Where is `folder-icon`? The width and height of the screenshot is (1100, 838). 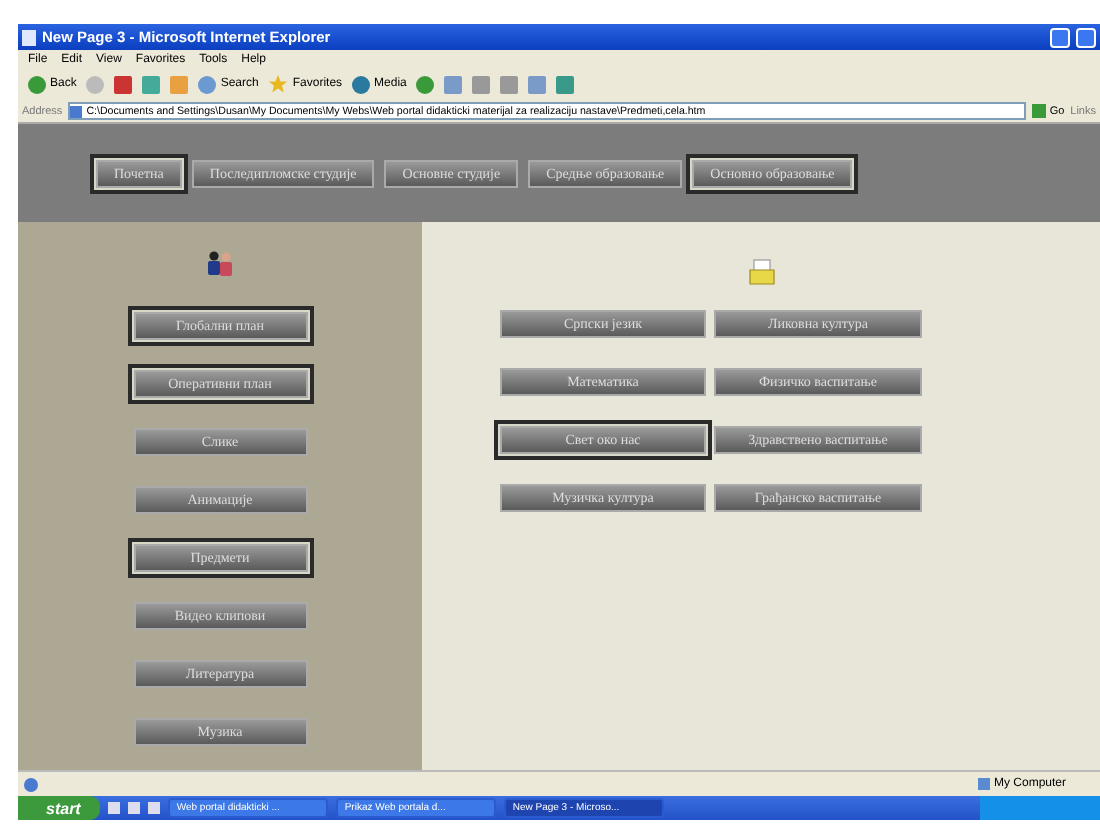 folder-icon is located at coordinates (761, 272).